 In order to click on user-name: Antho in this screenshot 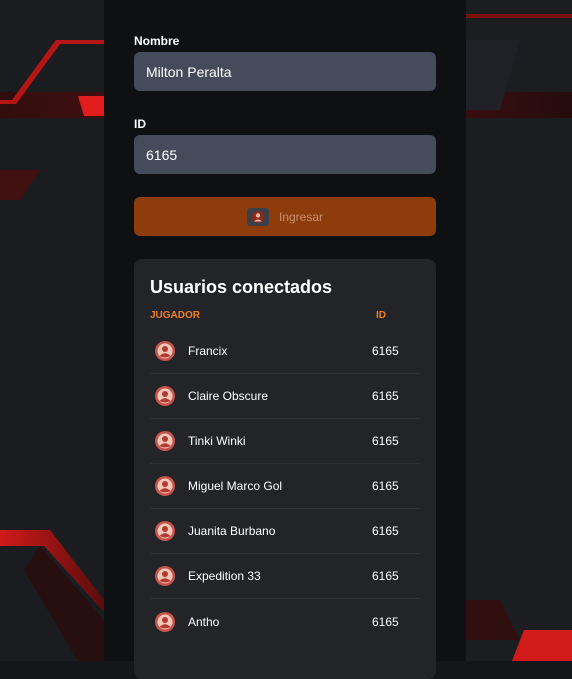, I will do `click(204, 621)`.